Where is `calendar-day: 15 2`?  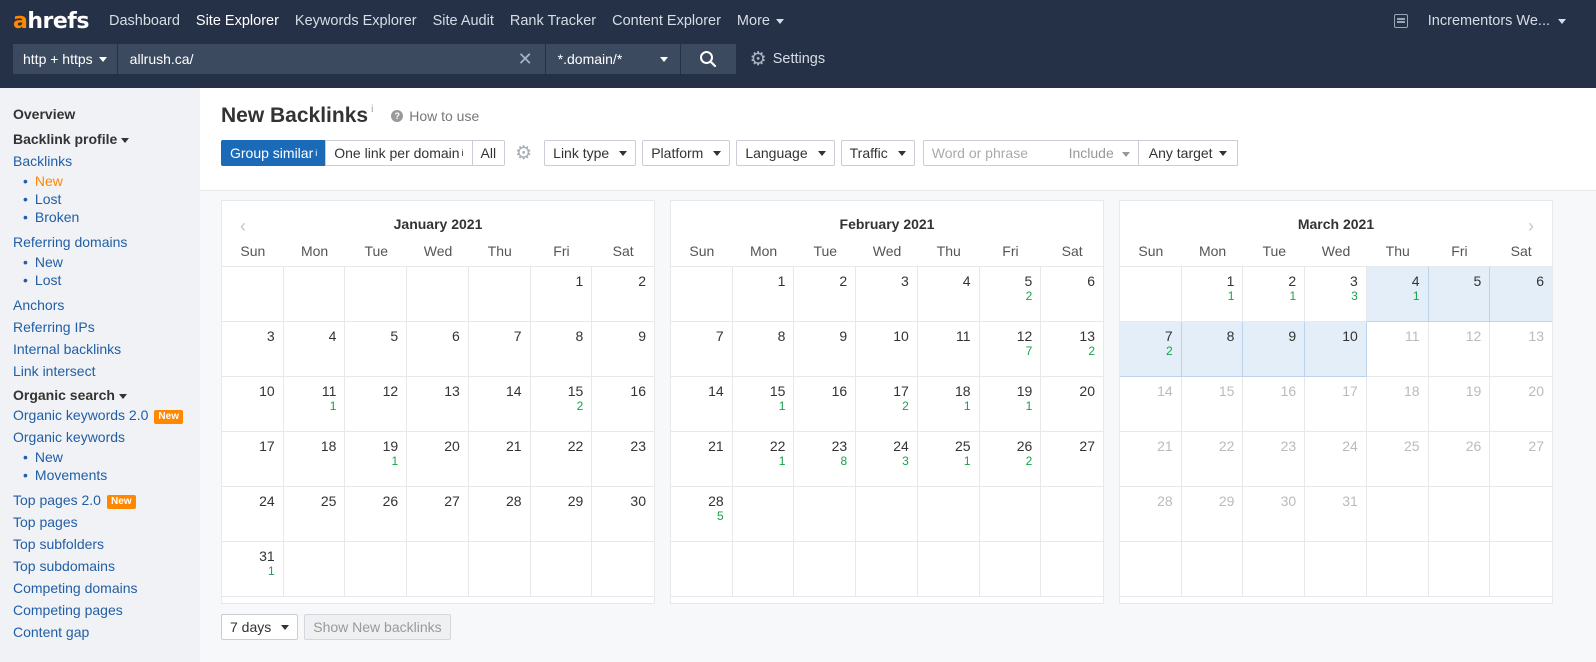
calendar-day: 15 2 is located at coordinates (561, 404).